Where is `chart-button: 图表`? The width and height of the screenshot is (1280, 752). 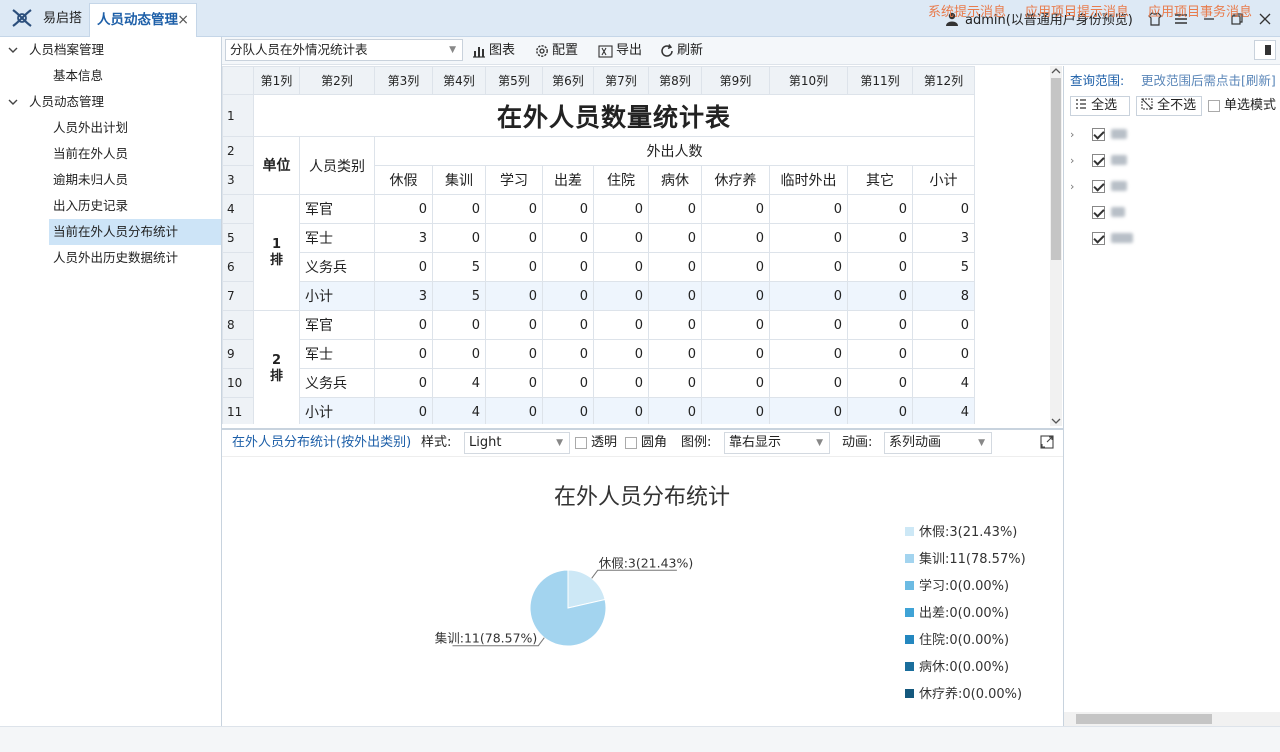 chart-button: 图表 is located at coordinates (493, 51).